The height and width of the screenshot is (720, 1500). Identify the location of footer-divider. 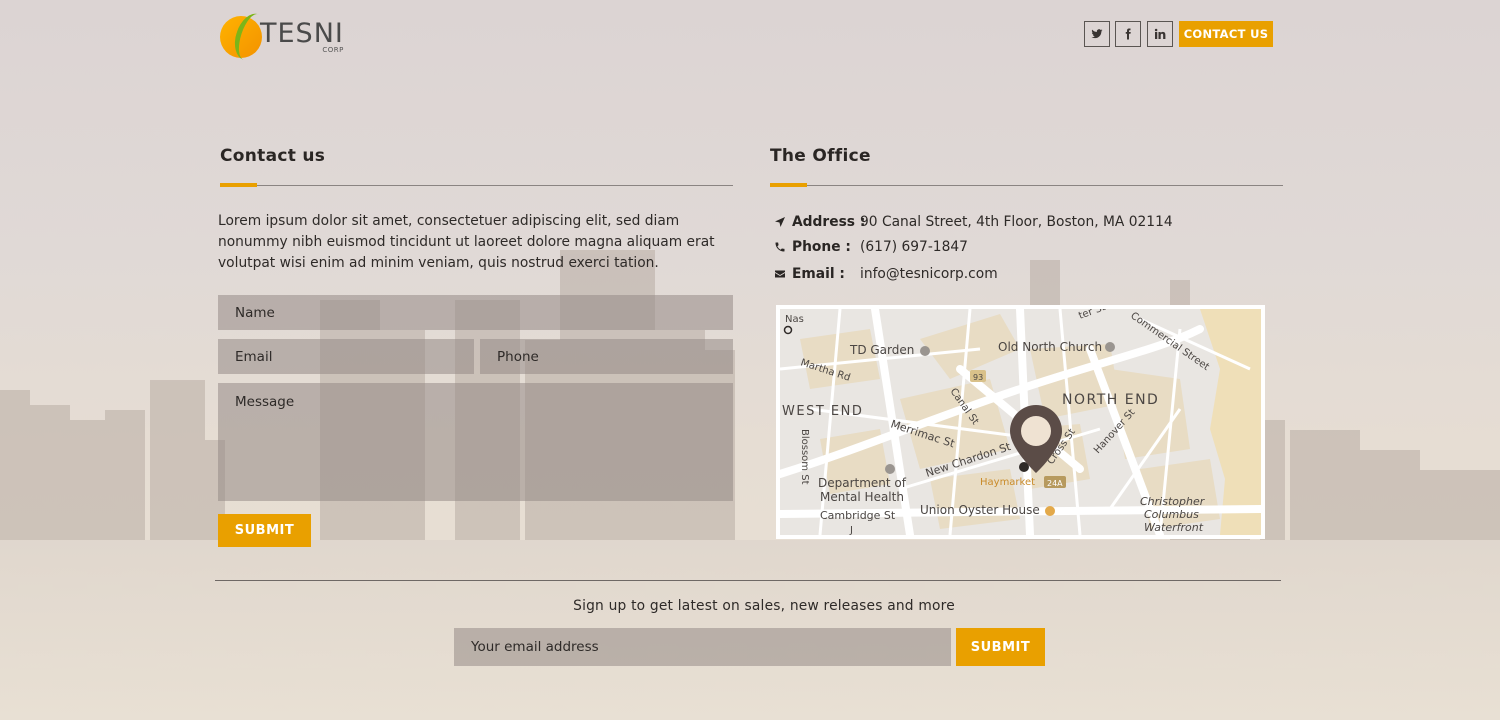
(748, 580).